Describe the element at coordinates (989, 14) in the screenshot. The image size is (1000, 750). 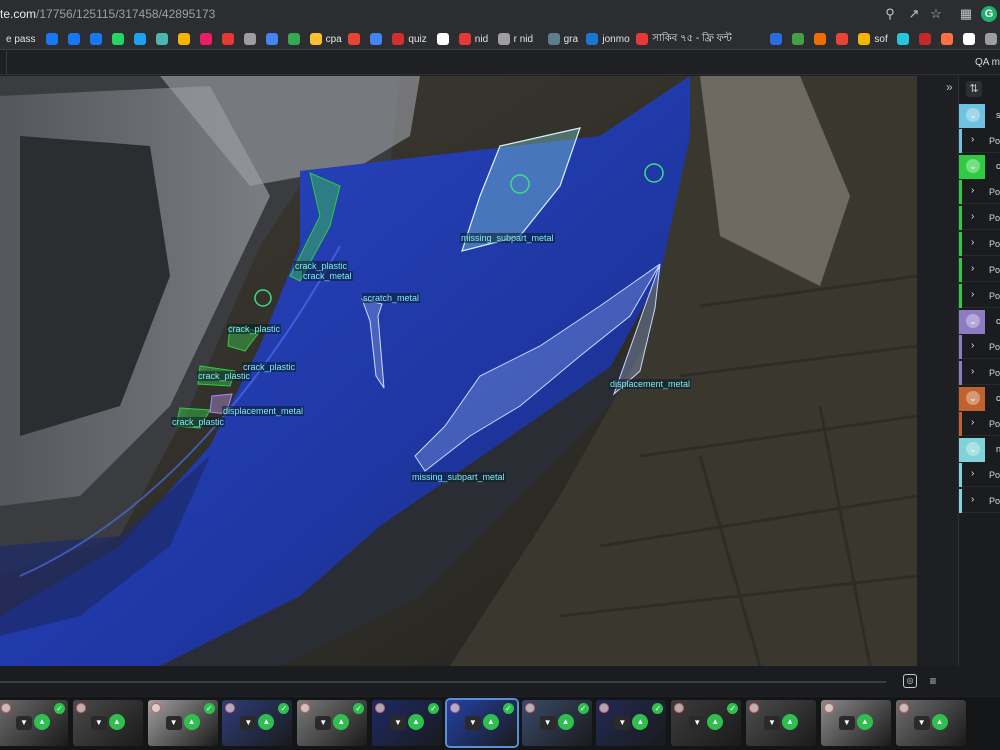
I see `profile-avatar: G` at that location.